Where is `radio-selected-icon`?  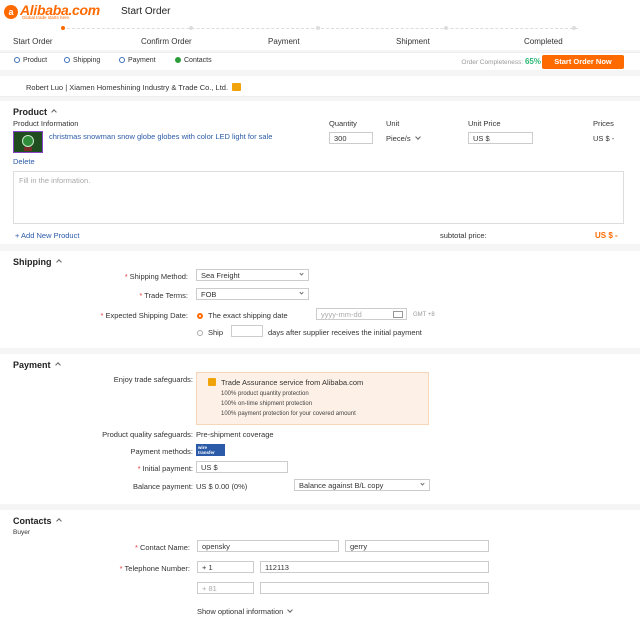
radio-selected-icon is located at coordinates (200, 316).